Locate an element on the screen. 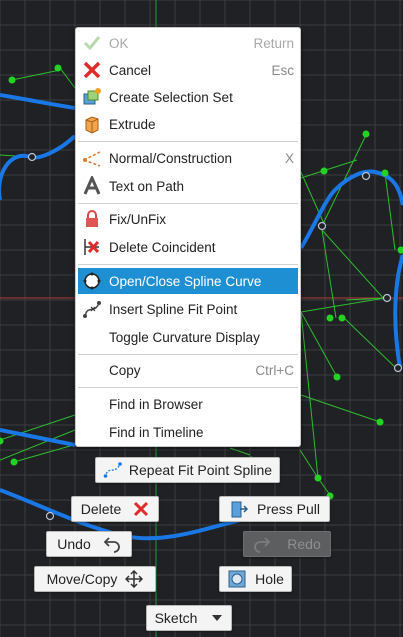 The height and width of the screenshot is (637, 403). delete-button: Delete is located at coordinates (115, 509).